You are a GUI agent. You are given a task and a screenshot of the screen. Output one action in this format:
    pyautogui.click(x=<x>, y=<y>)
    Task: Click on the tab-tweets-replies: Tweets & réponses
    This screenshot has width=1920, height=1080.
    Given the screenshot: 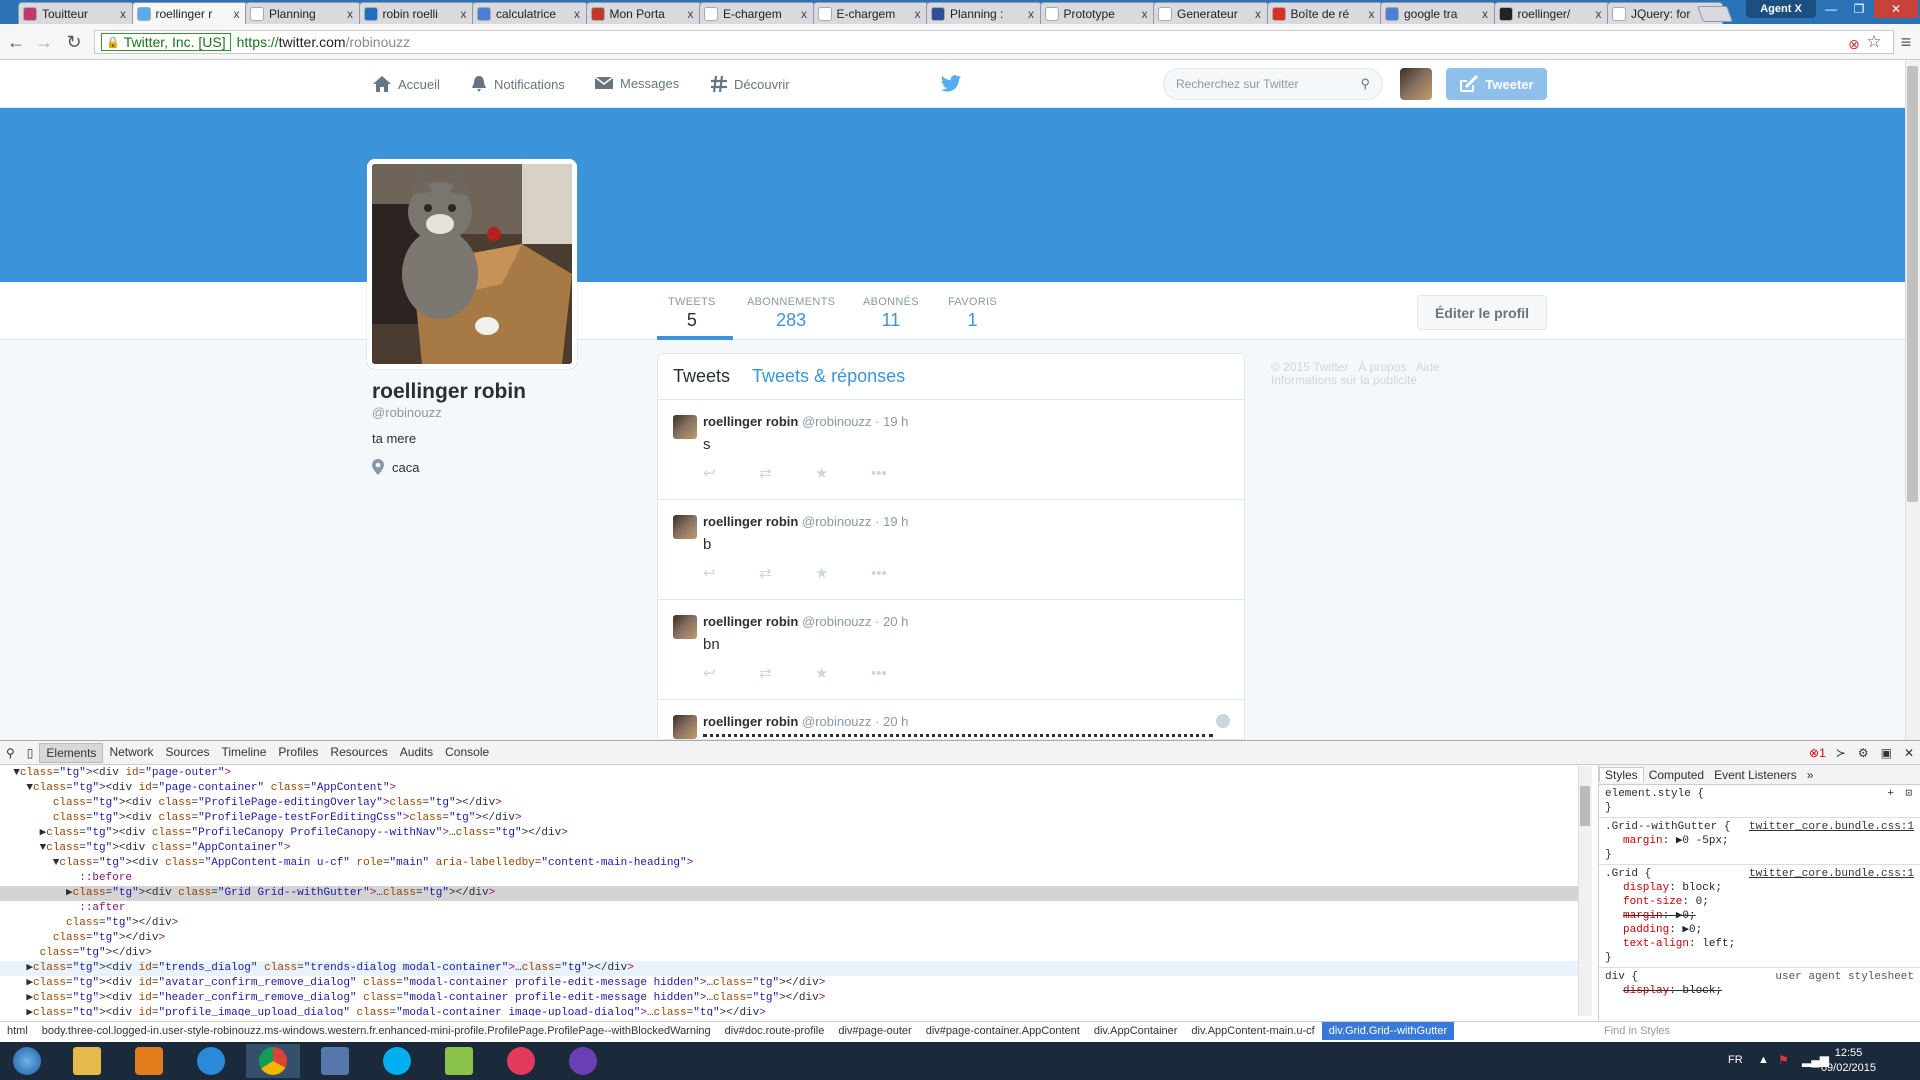 What is the action you would take?
    pyautogui.click(x=828, y=376)
    